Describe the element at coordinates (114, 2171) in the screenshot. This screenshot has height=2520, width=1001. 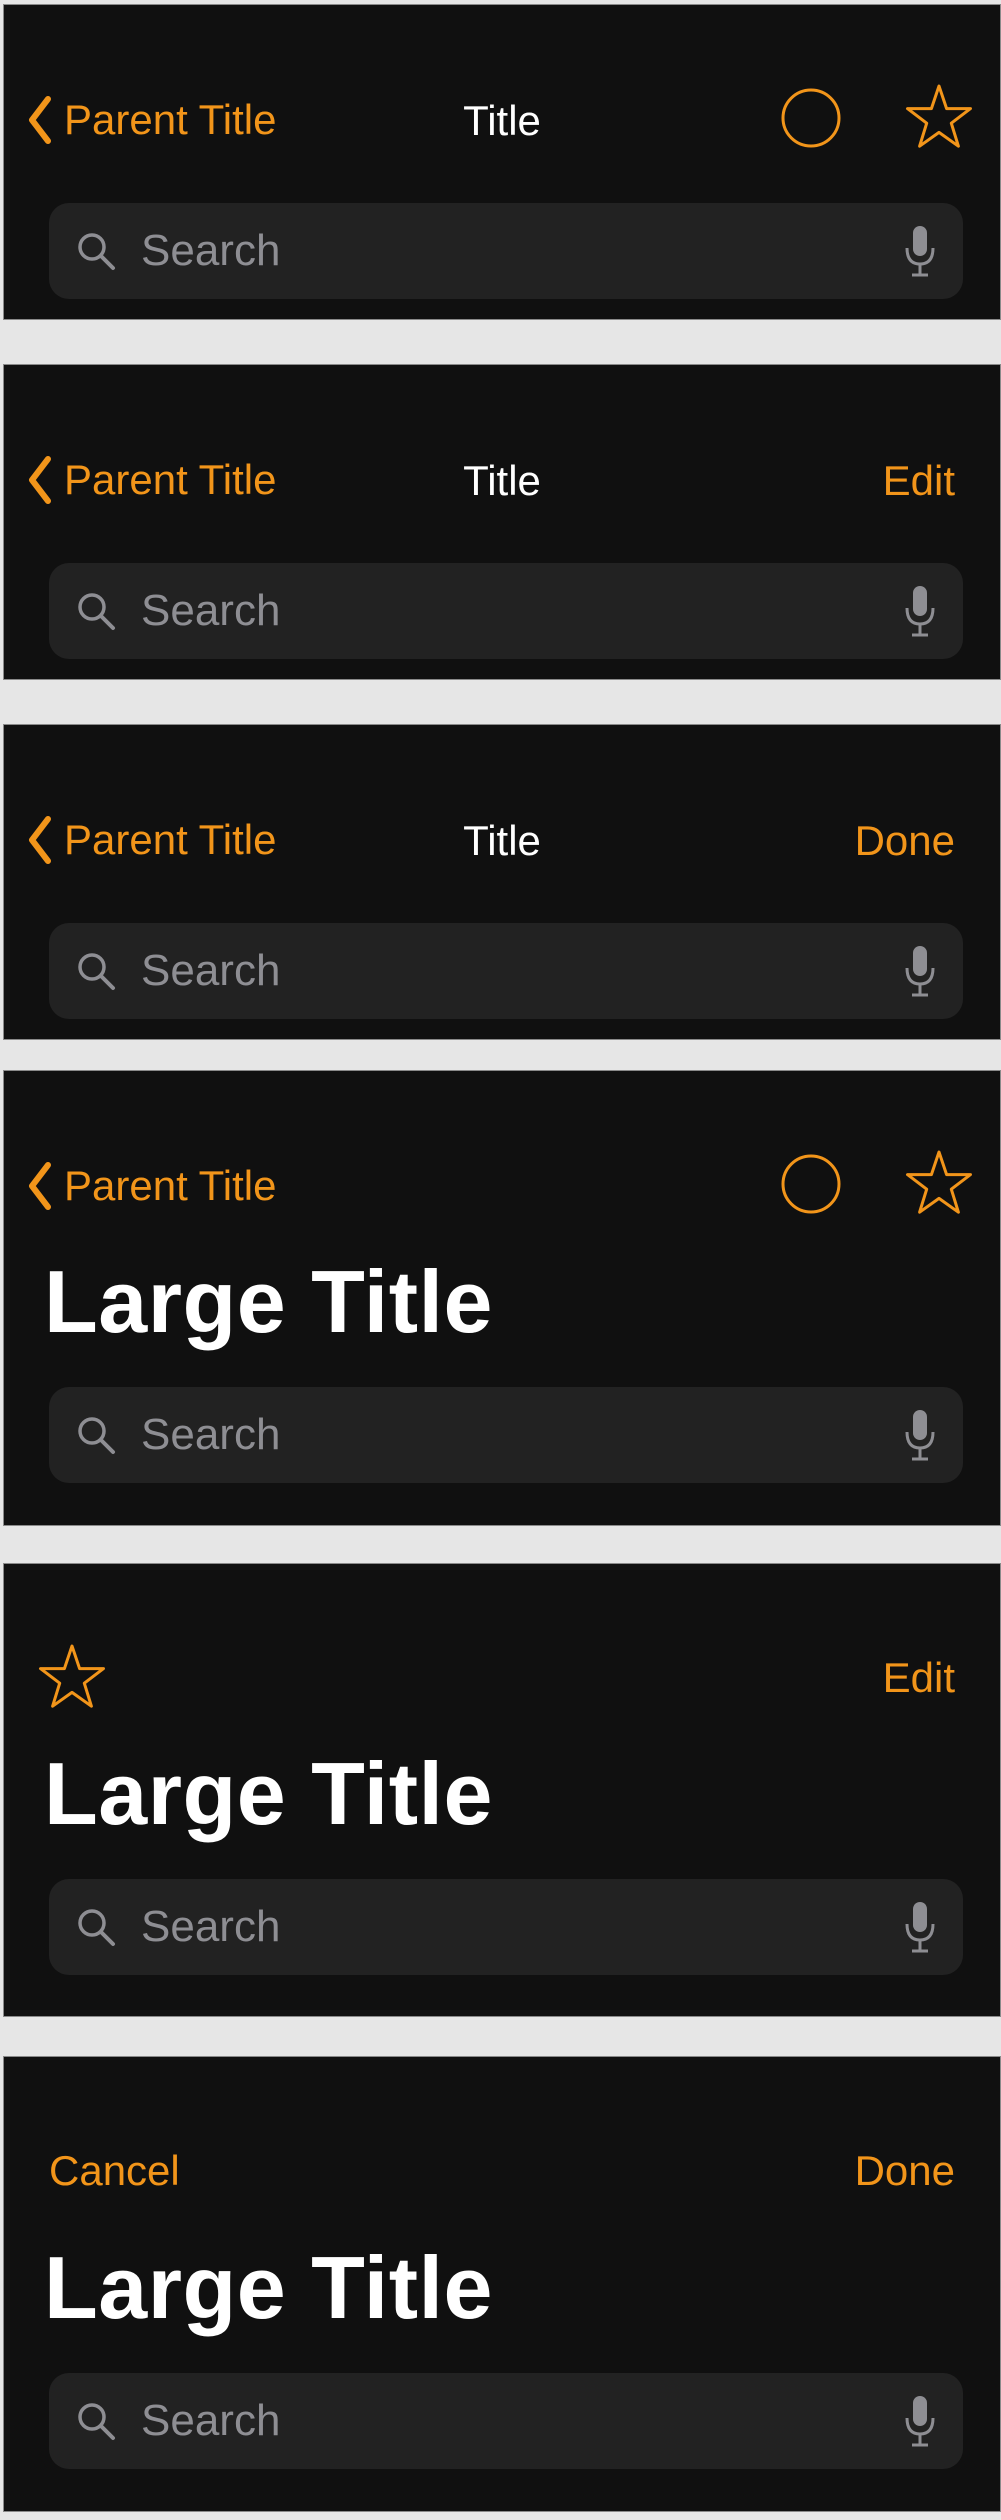
I see `cancel-button: Cancel` at that location.